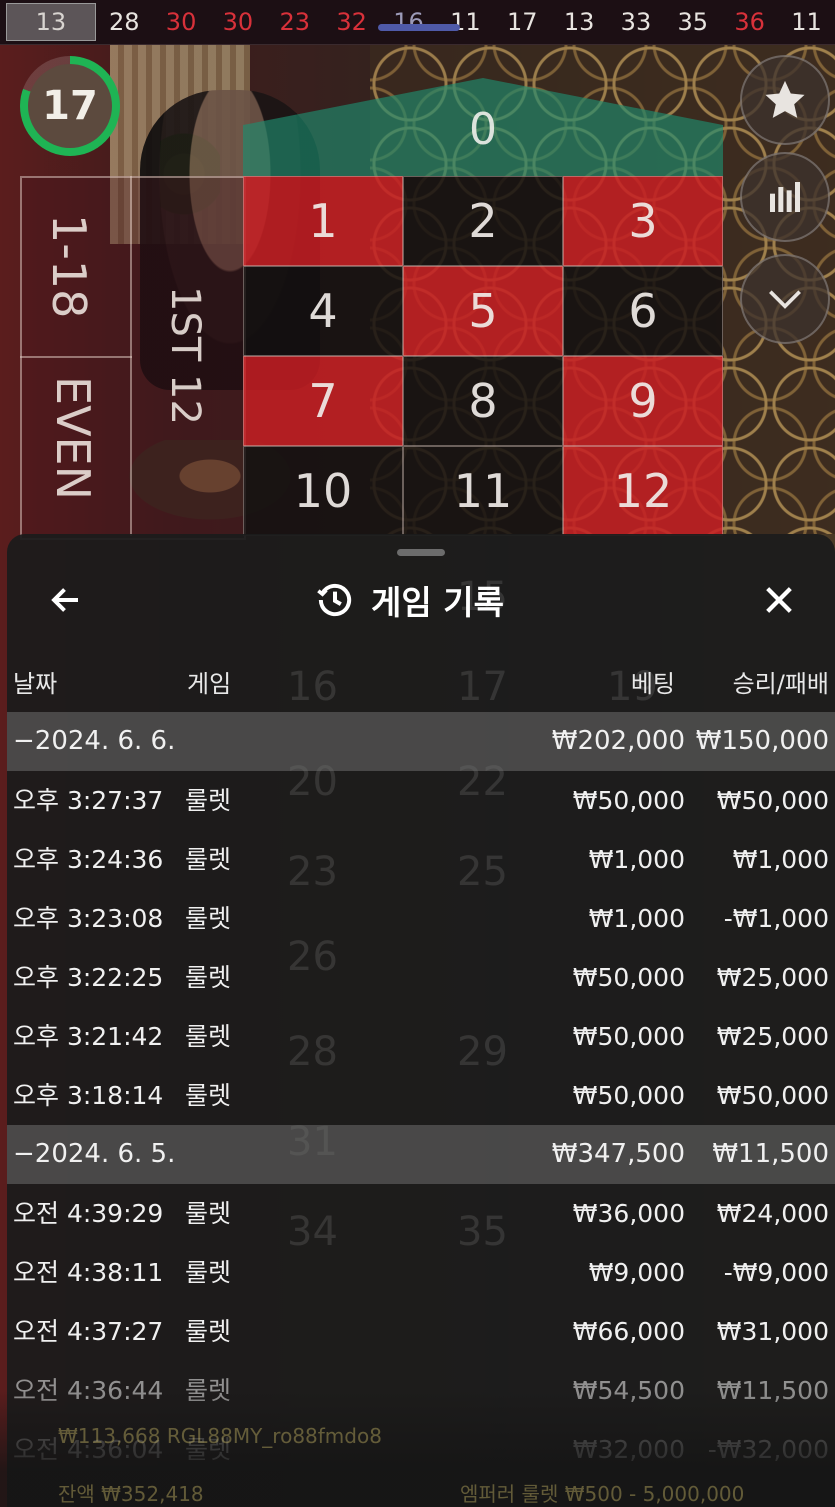 This screenshot has height=1507, width=835. What do you see at coordinates (323, 311) in the screenshot?
I see `bet-number-4: 4` at bounding box center [323, 311].